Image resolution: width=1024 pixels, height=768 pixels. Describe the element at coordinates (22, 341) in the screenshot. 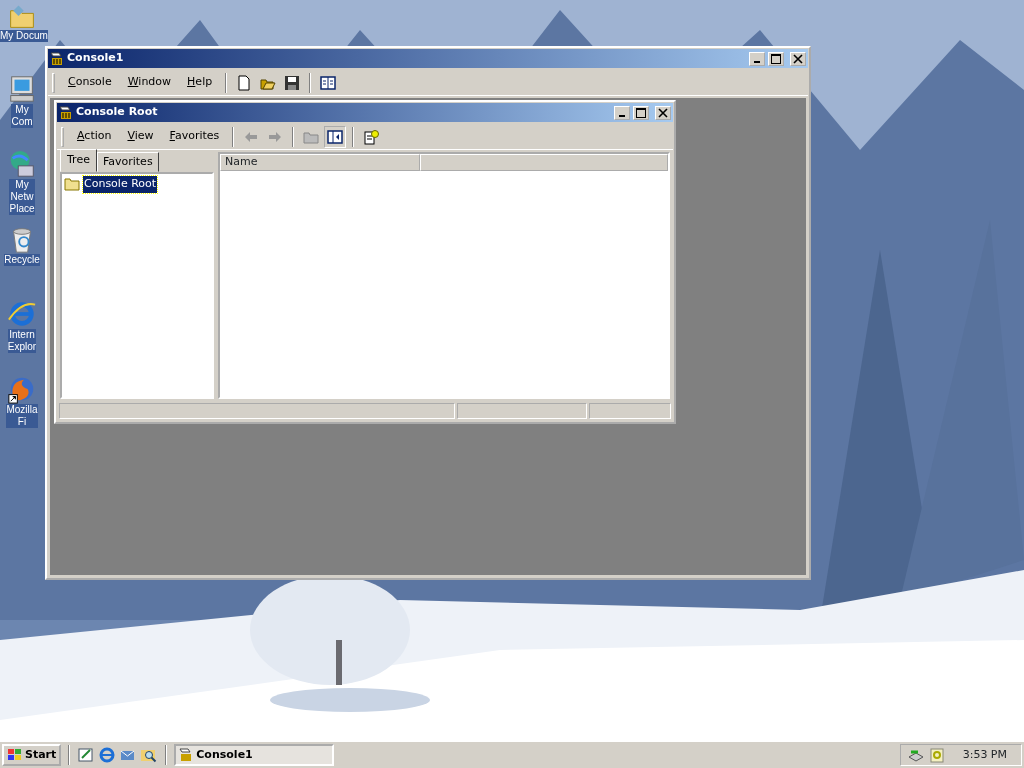

I see `icon-label: Intern Explor` at that location.